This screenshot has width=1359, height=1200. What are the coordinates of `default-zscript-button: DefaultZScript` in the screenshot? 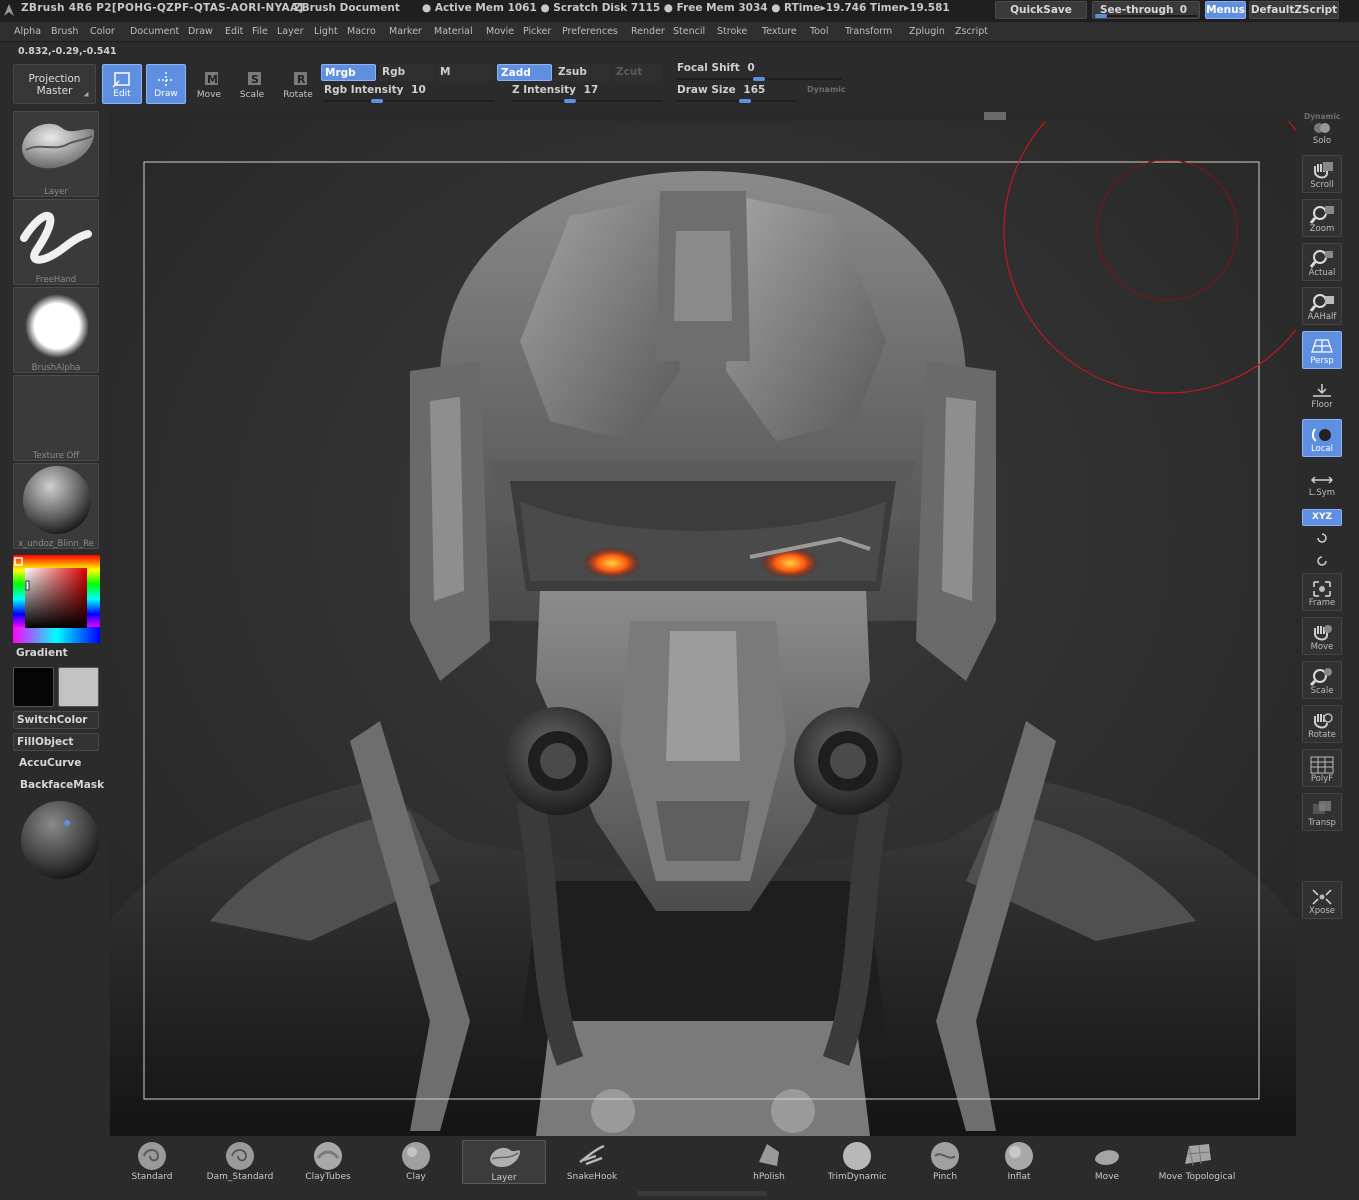 It's located at (1294, 10).